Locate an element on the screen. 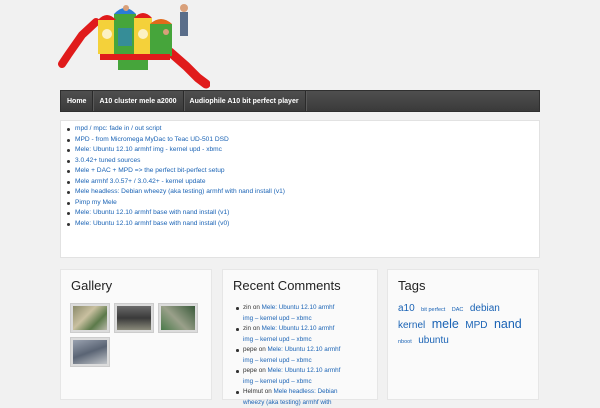 This screenshot has width=600, height=408. post-link: mpd / mpc: fade in / out script is located at coordinates (303, 129).